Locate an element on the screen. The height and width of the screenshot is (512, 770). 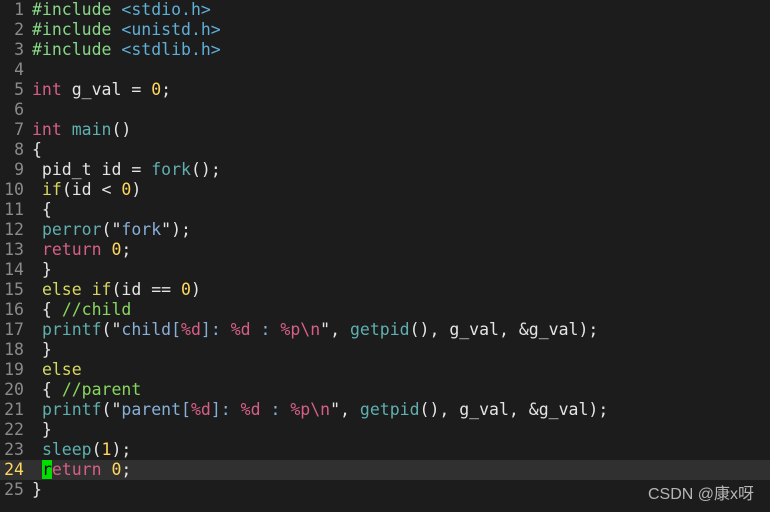
code-token: (id == is located at coordinates (146, 289).